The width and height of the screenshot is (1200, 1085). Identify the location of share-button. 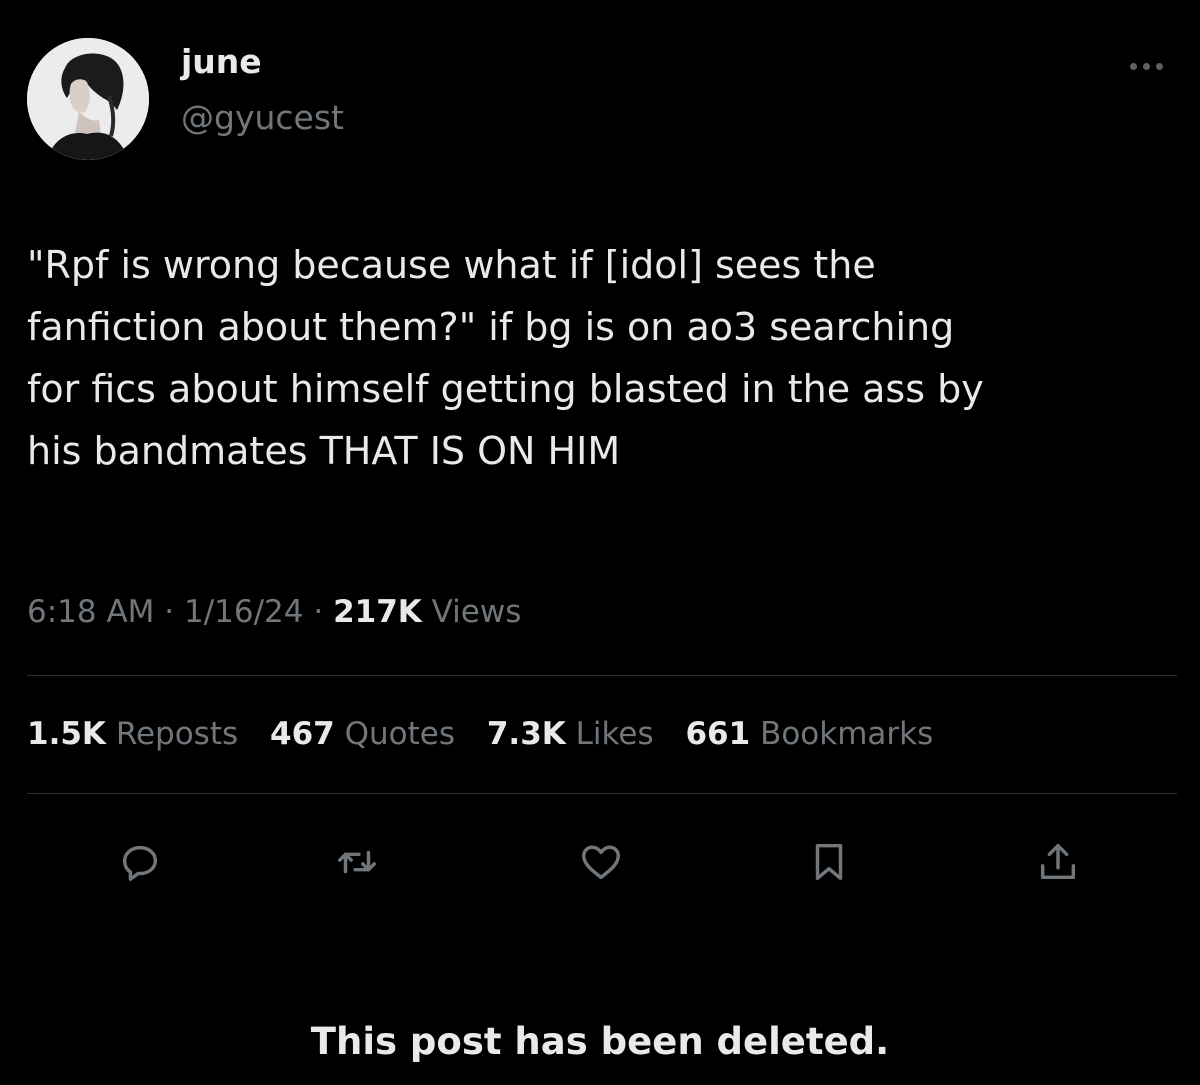
(1058, 862).